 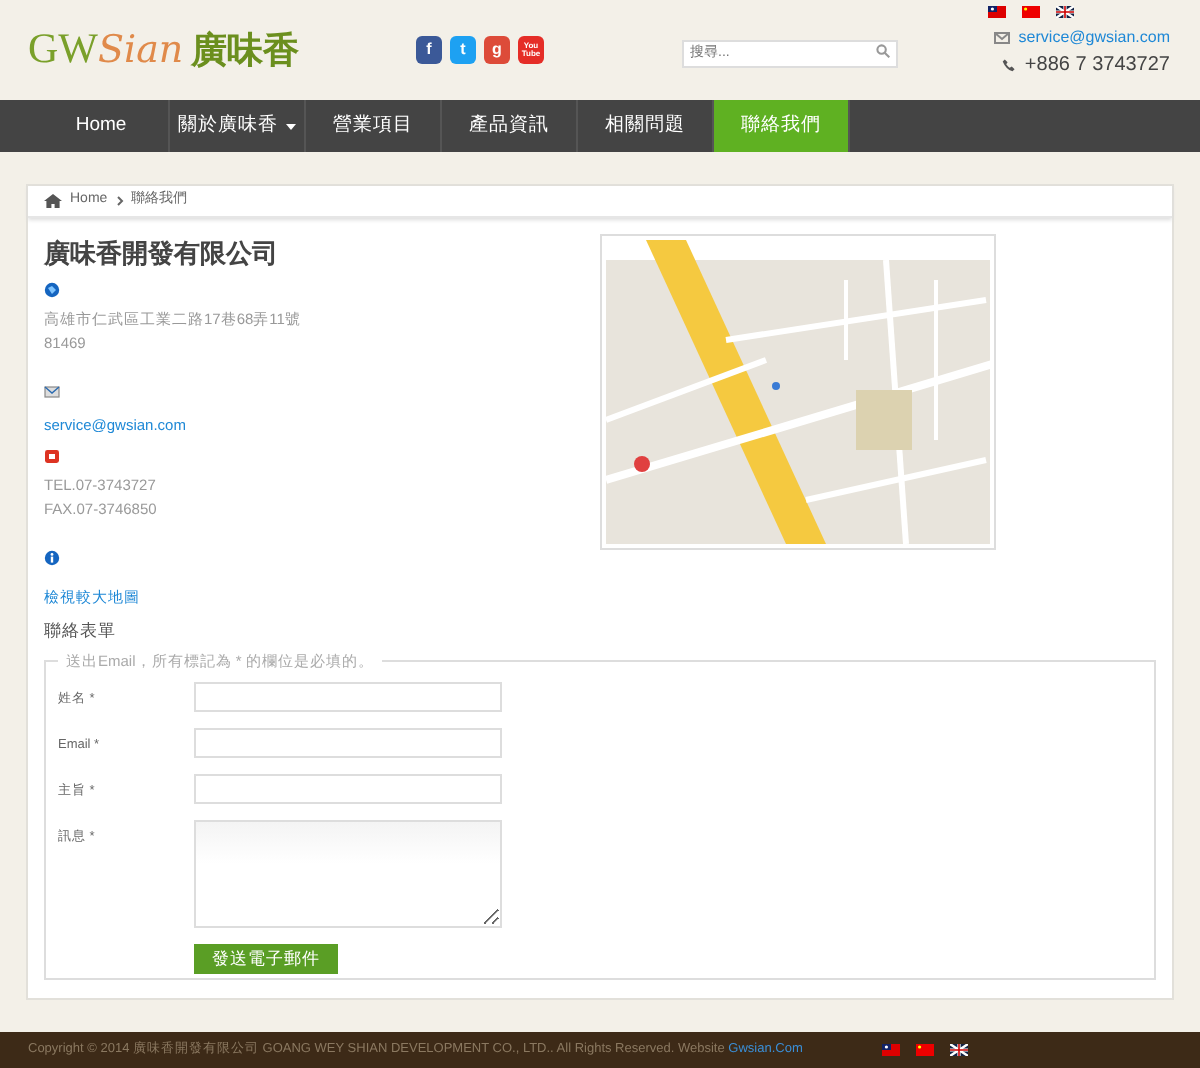 What do you see at coordinates (782, 126) in the screenshot?
I see `nav-tab: 聯絡我們` at bounding box center [782, 126].